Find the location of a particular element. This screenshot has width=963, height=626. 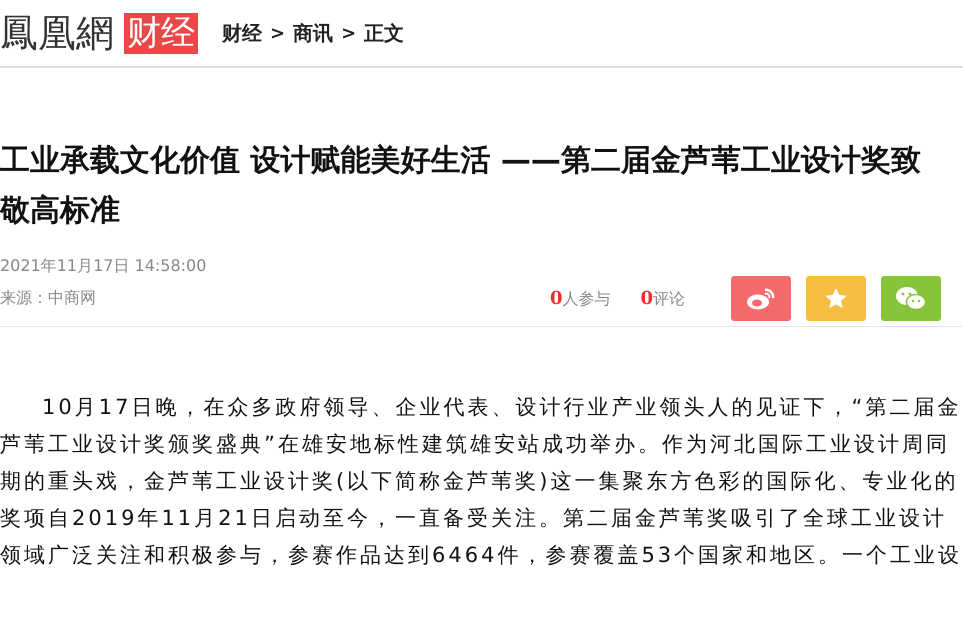

star-icon is located at coordinates (836, 298).